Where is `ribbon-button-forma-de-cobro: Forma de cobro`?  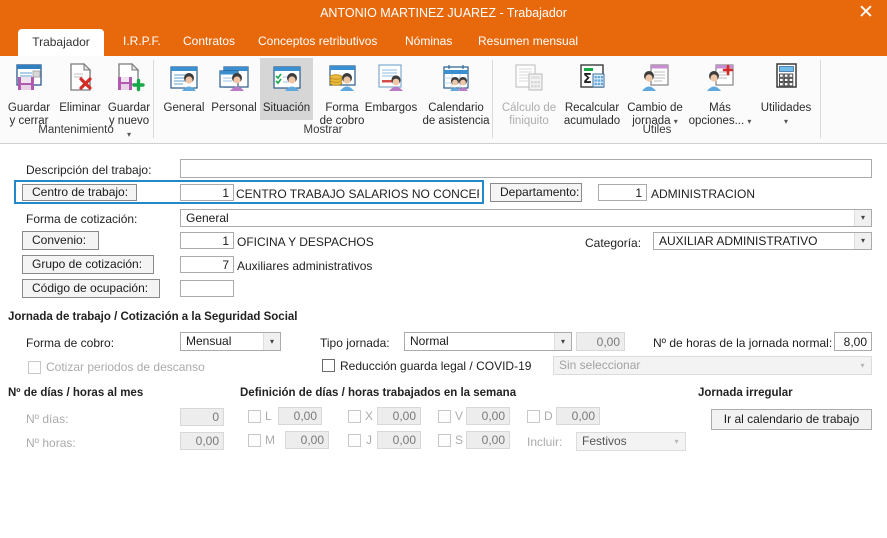
ribbon-button-forma-de-cobro: Forma de cobro is located at coordinates (342, 93).